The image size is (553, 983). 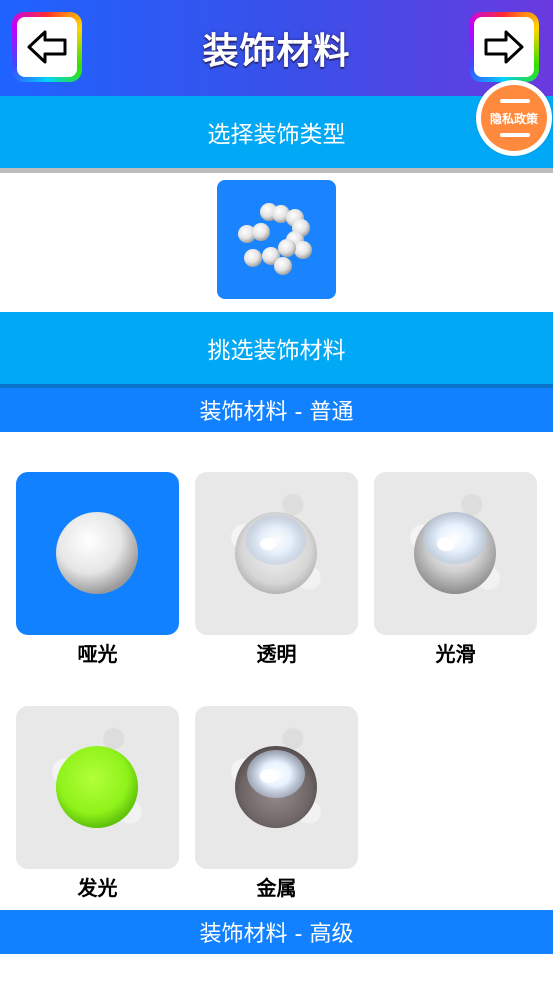 I want to click on glossy-sphere-icon, so click(x=455, y=553).